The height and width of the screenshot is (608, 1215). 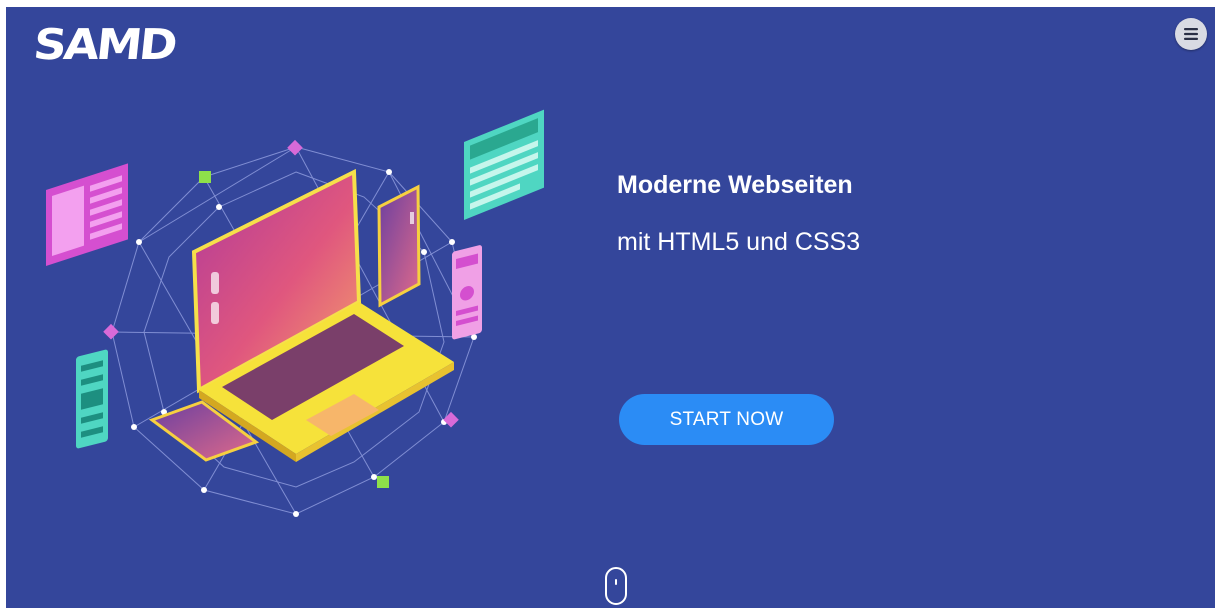 I want to click on menu-button, so click(x=1191, y=34).